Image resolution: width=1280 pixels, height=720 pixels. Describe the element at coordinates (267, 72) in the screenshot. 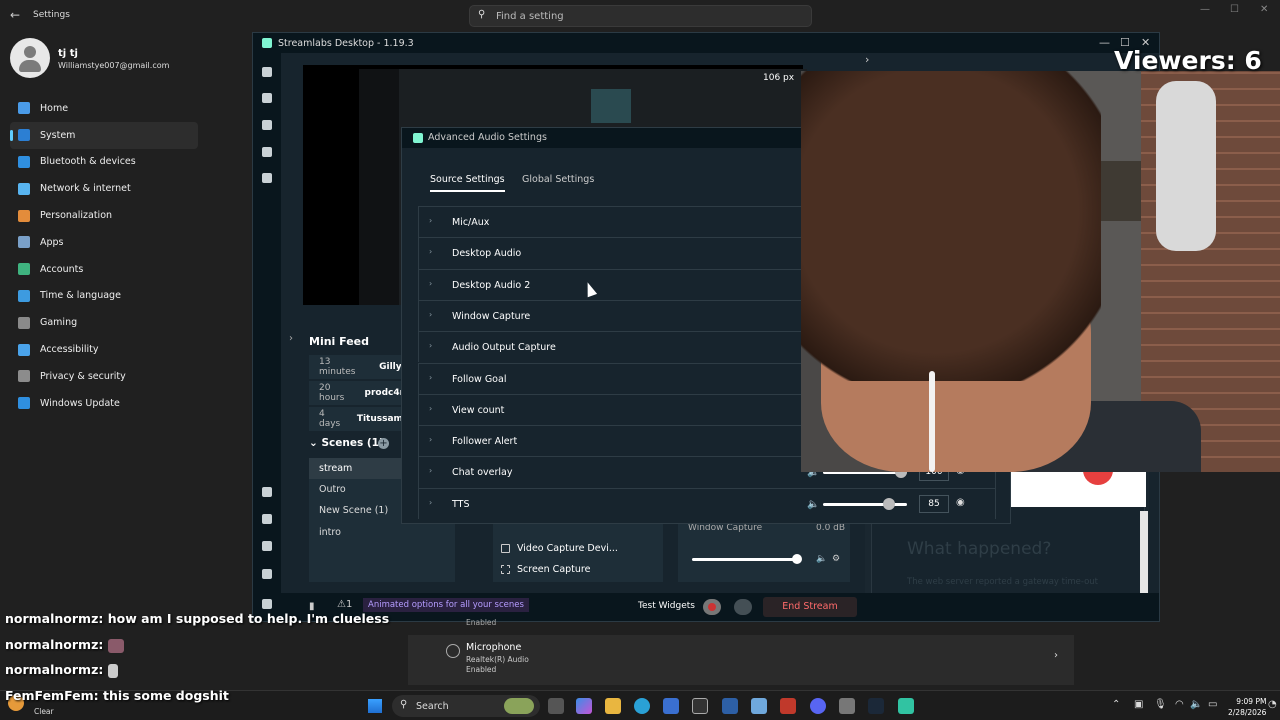

I see `editor-icon` at that location.